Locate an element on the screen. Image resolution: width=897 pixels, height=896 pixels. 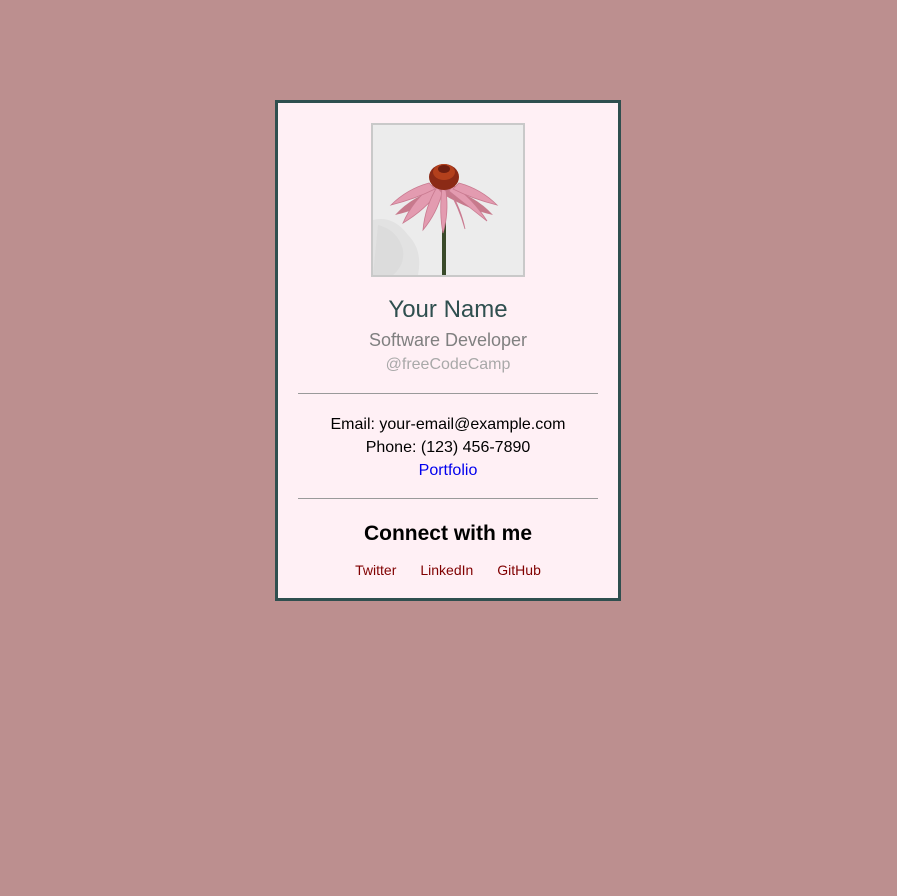
github-link: GitHub is located at coordinates (519, 570).